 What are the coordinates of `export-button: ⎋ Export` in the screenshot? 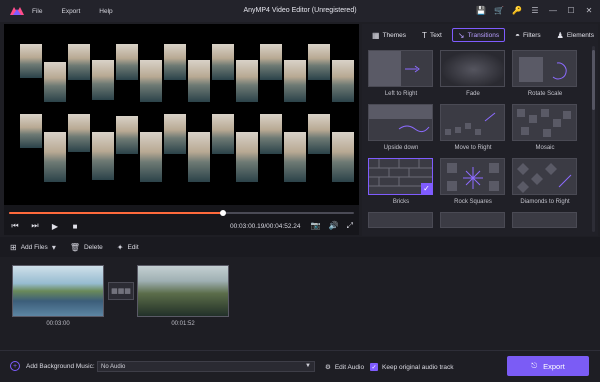 It's located at (548, 366).